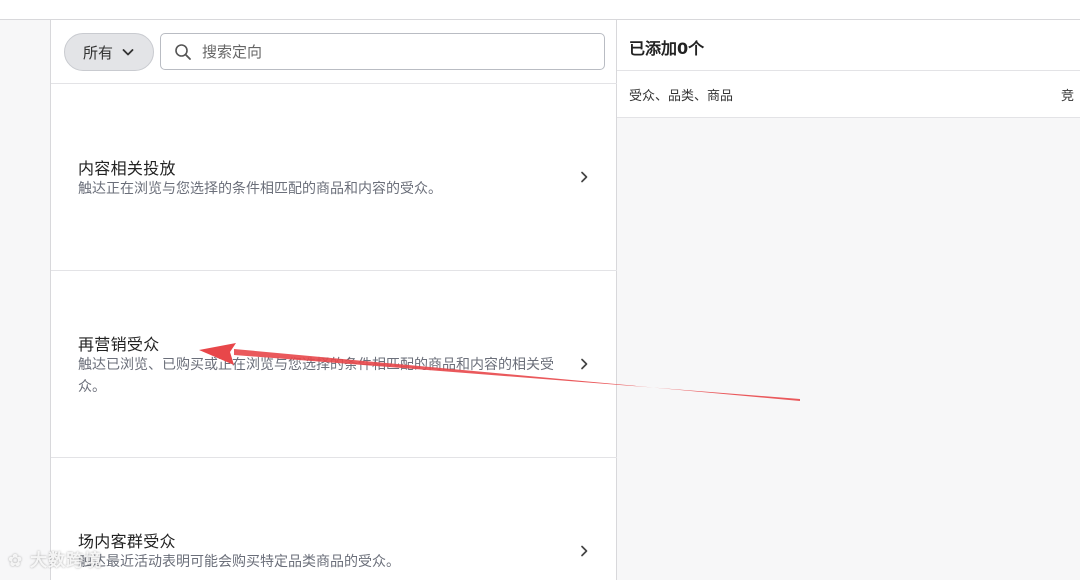  I want to click on chevron-down-icon, so click(128, 52).